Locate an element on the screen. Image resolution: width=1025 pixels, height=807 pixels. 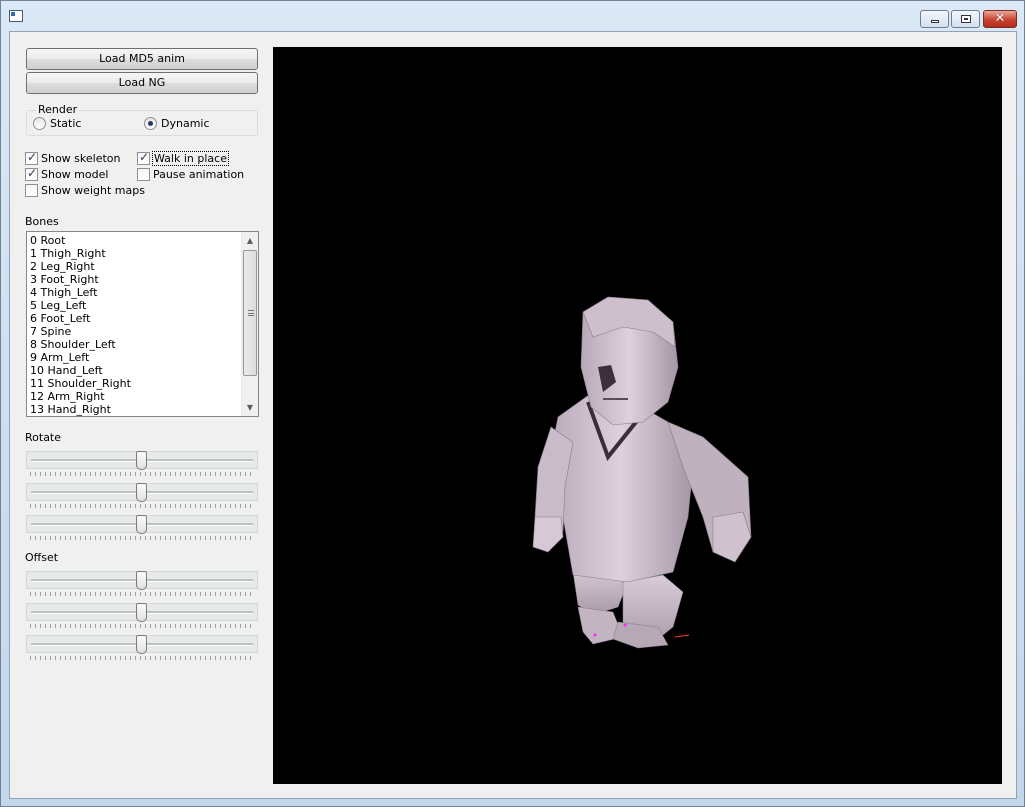
close-icon: ✕ is located at coordinates (1000, 18).